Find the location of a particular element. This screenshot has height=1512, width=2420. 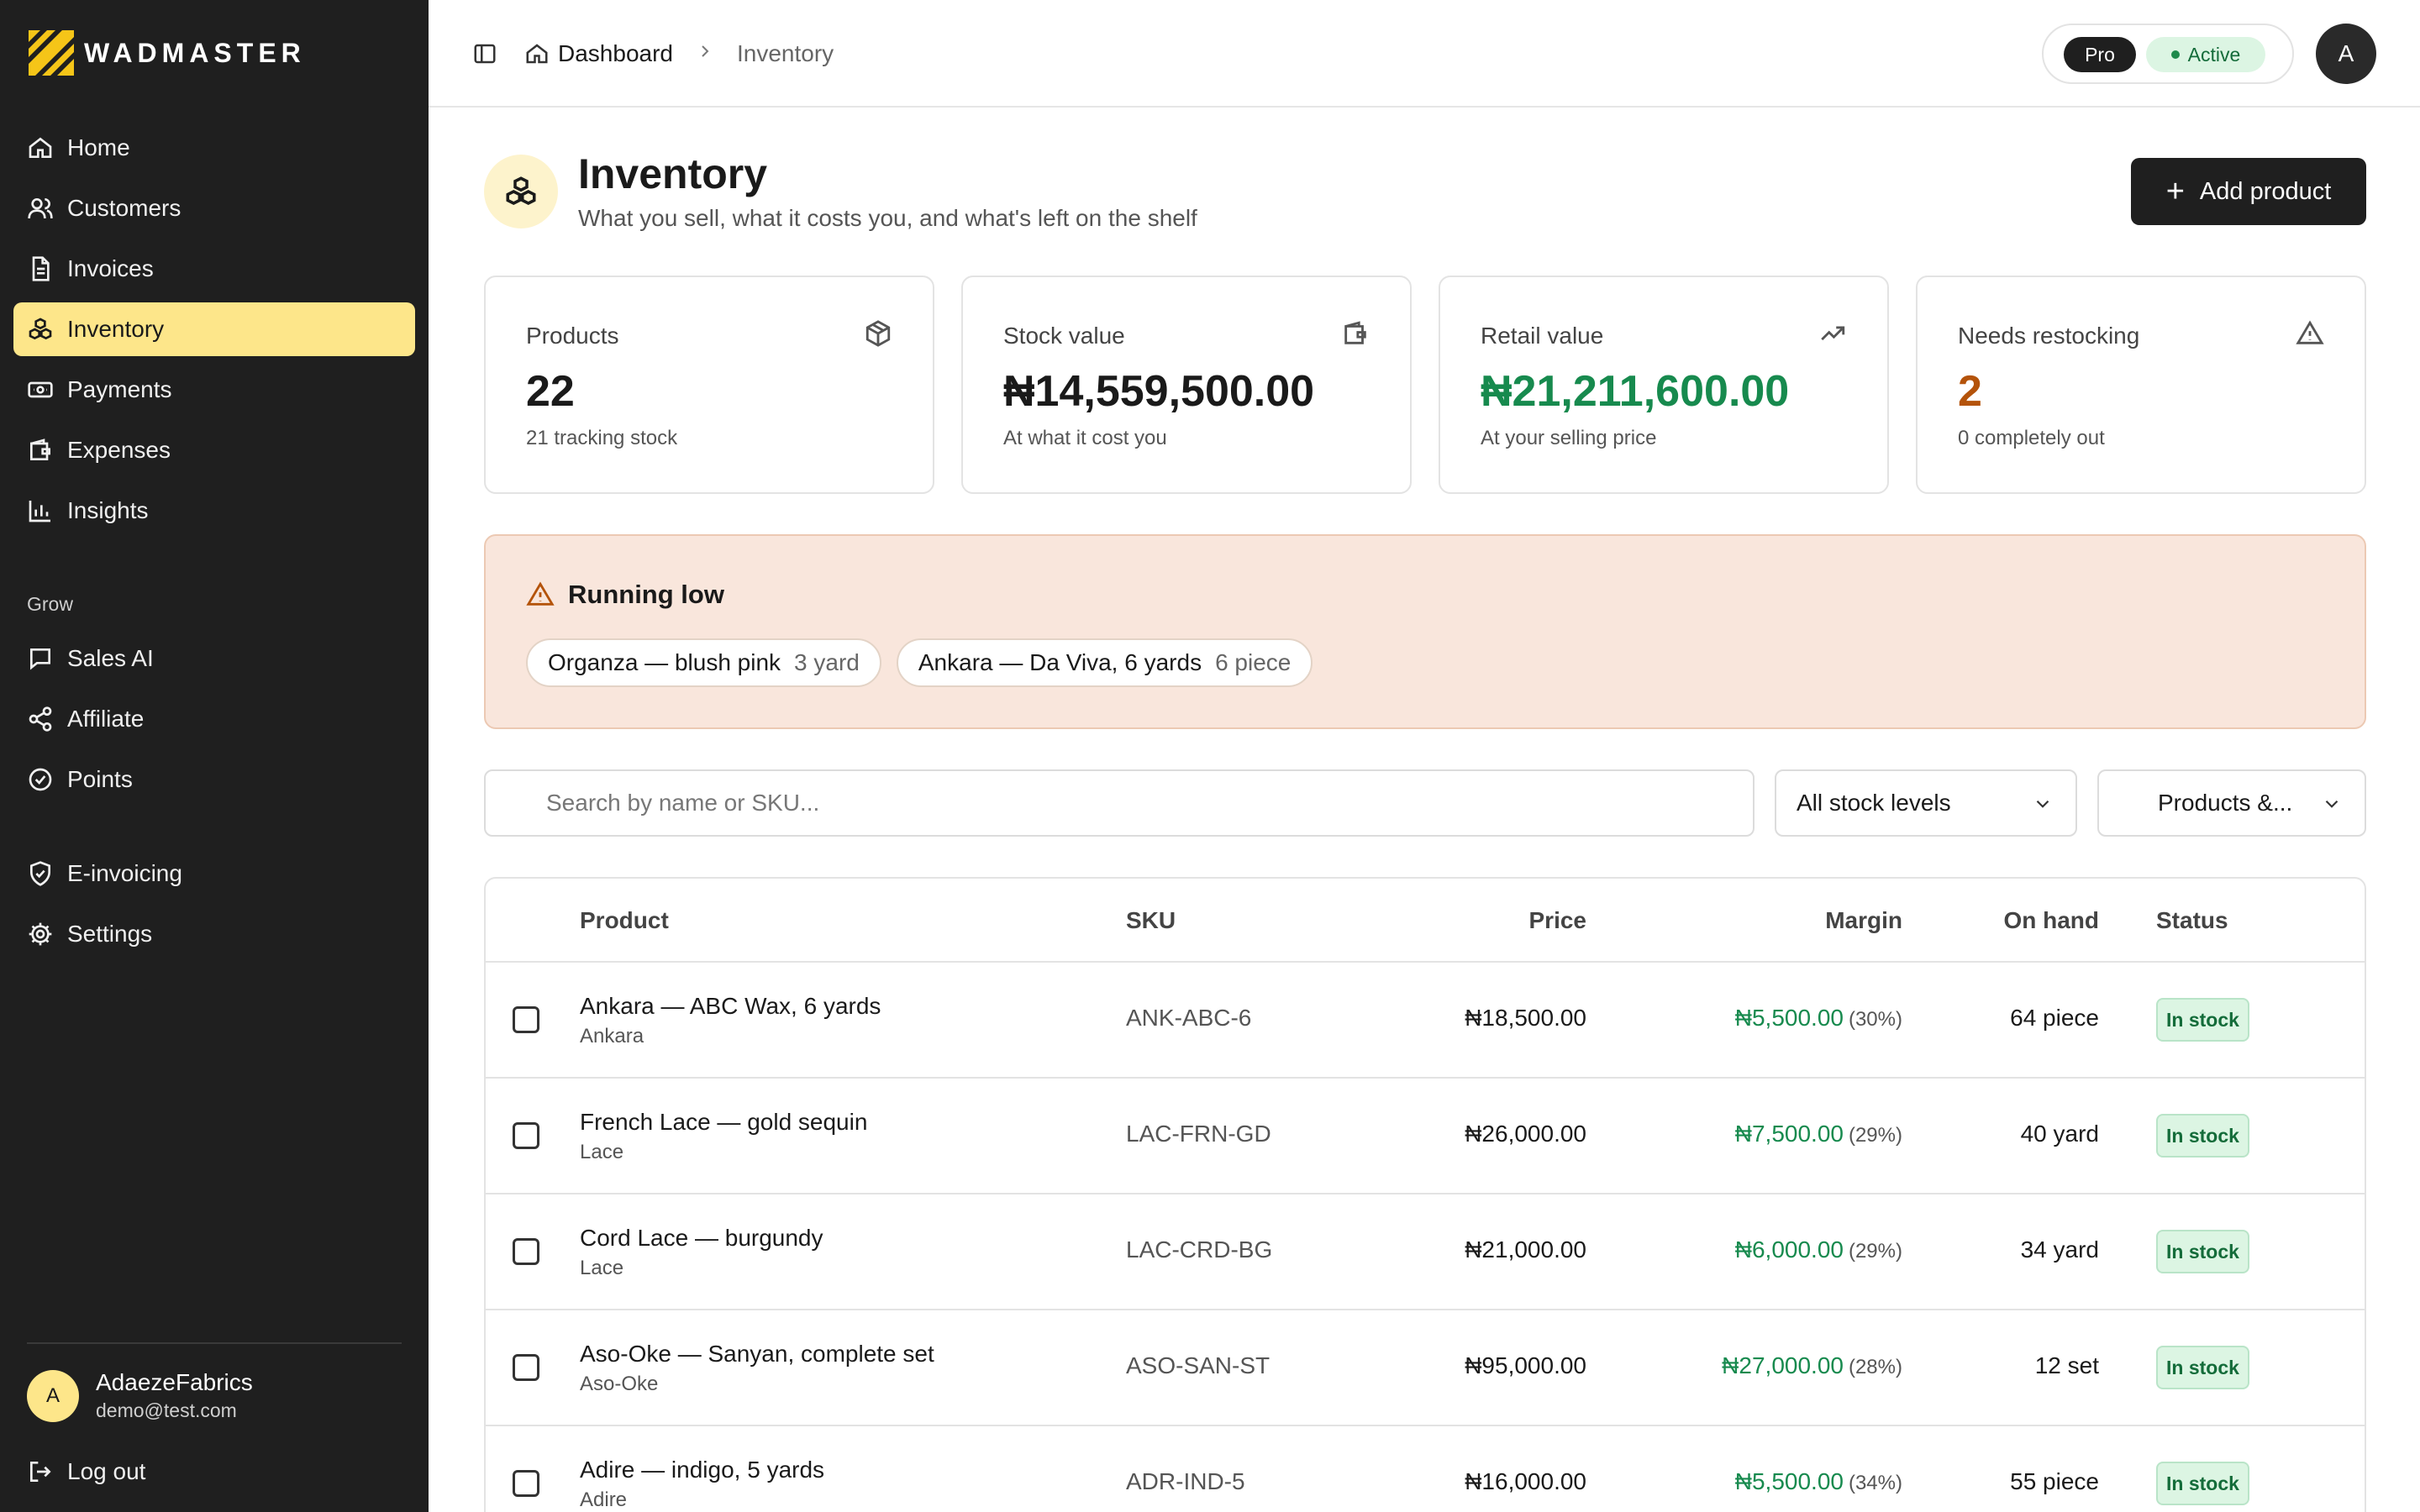

breadcrumb-current: Inventory is located at coordinates (785, 53).